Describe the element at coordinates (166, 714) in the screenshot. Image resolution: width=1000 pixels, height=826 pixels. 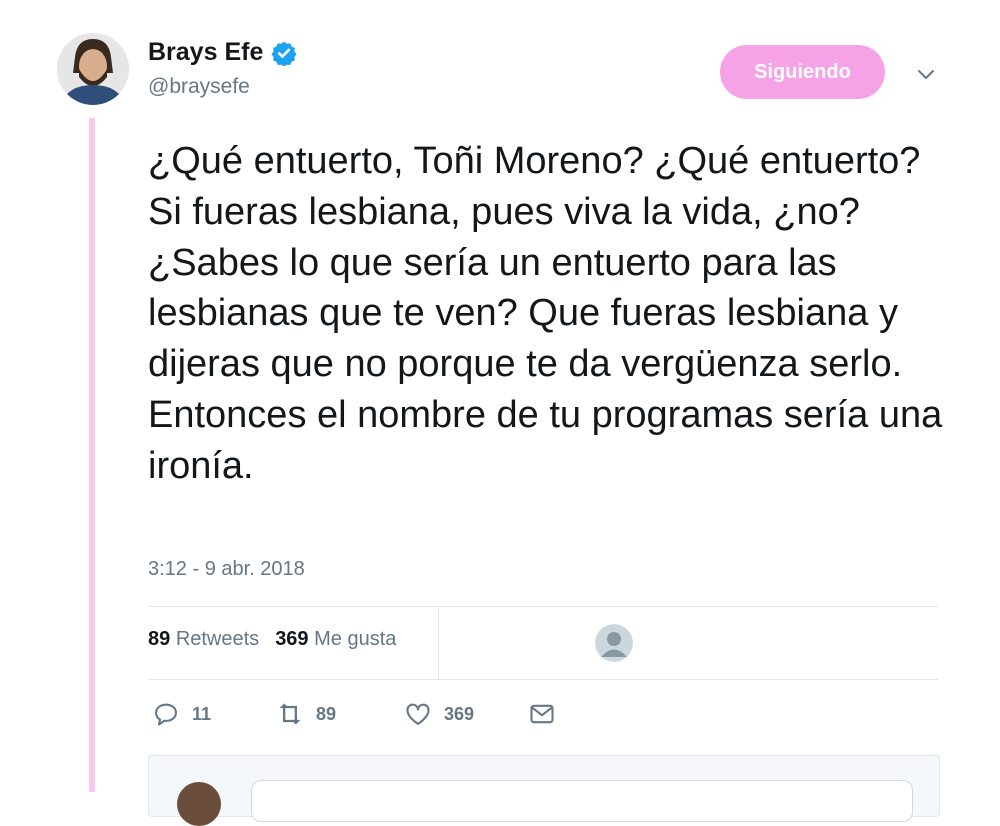
I see `reply-icon` at that location.